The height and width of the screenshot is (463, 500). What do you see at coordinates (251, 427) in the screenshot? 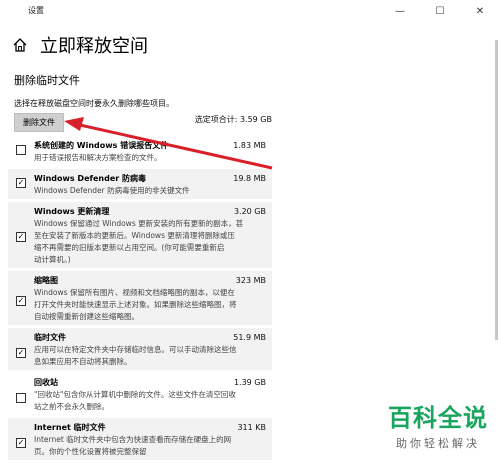
I see `item-size: 311 KB` at bounding box center [251, 427].